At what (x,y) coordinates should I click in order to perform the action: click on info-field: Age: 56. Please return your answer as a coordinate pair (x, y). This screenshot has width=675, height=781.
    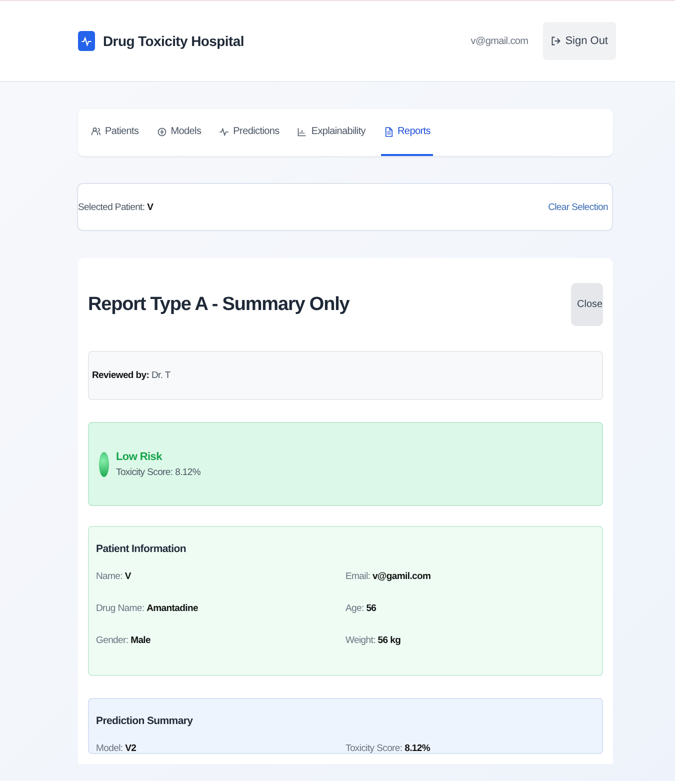
    Looking at the image, I should click on (470, 608).